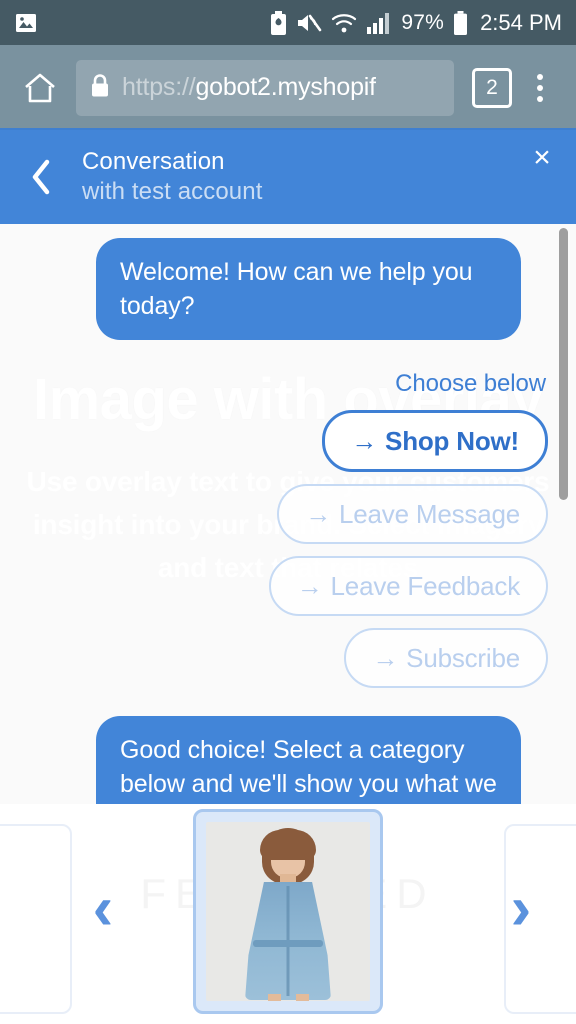  Describe the element at coordinates (288, 177) in the screenshot. I see `conversation-header: Conversation with test account ×` at that location.